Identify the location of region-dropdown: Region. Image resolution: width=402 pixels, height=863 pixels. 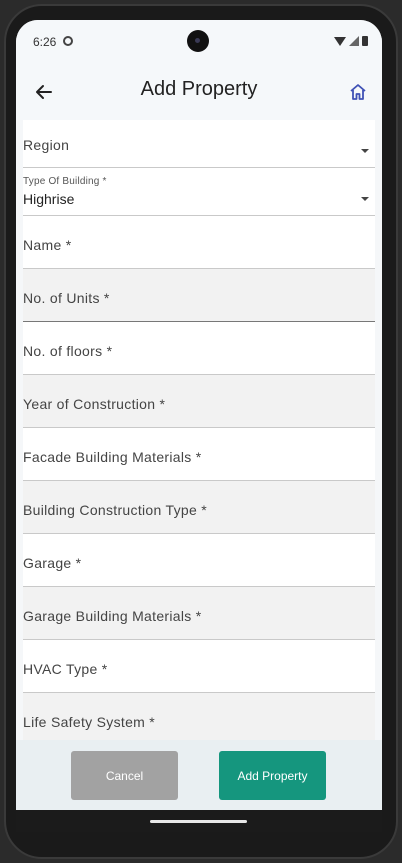
(199, 144).